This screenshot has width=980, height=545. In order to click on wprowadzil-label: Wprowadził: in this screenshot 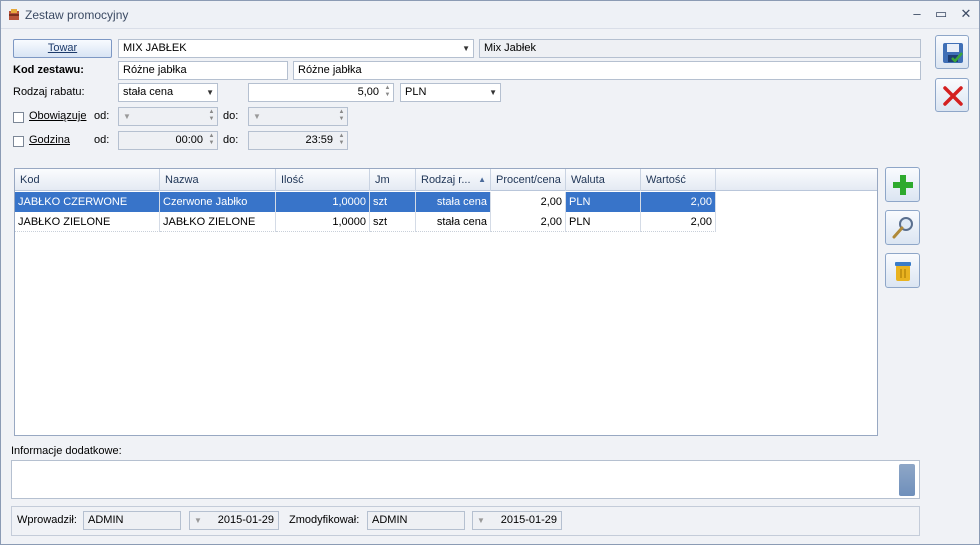, I will do `click(47, 520)`.